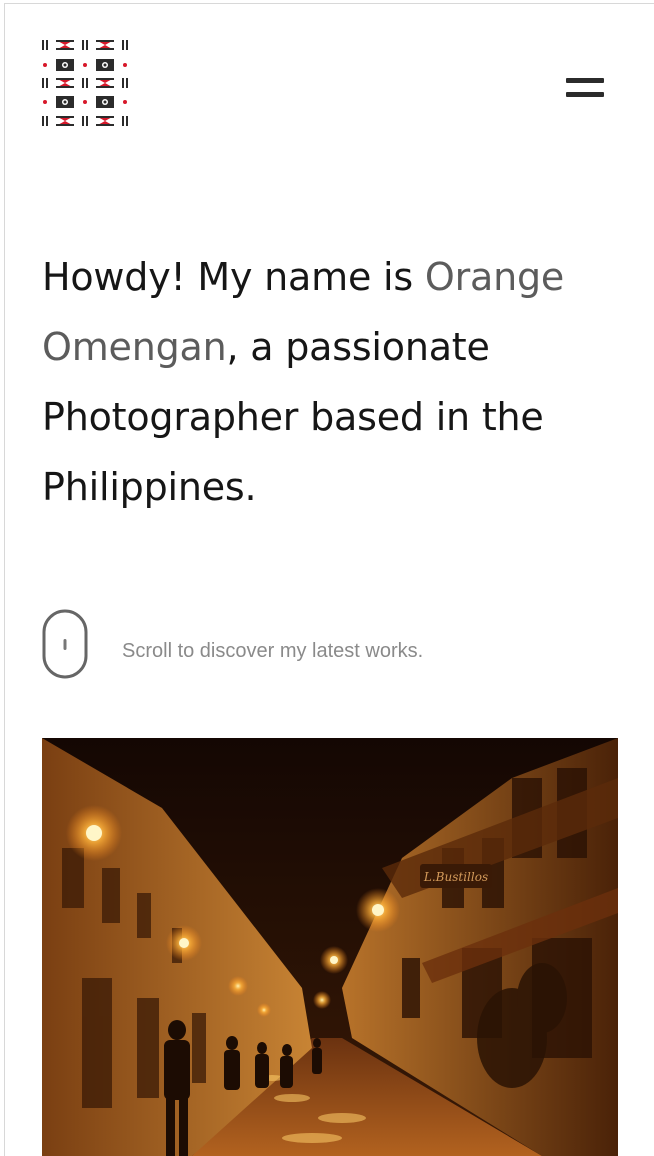  I want to click on woven-pattern-logo-icon, so click(85, 83).